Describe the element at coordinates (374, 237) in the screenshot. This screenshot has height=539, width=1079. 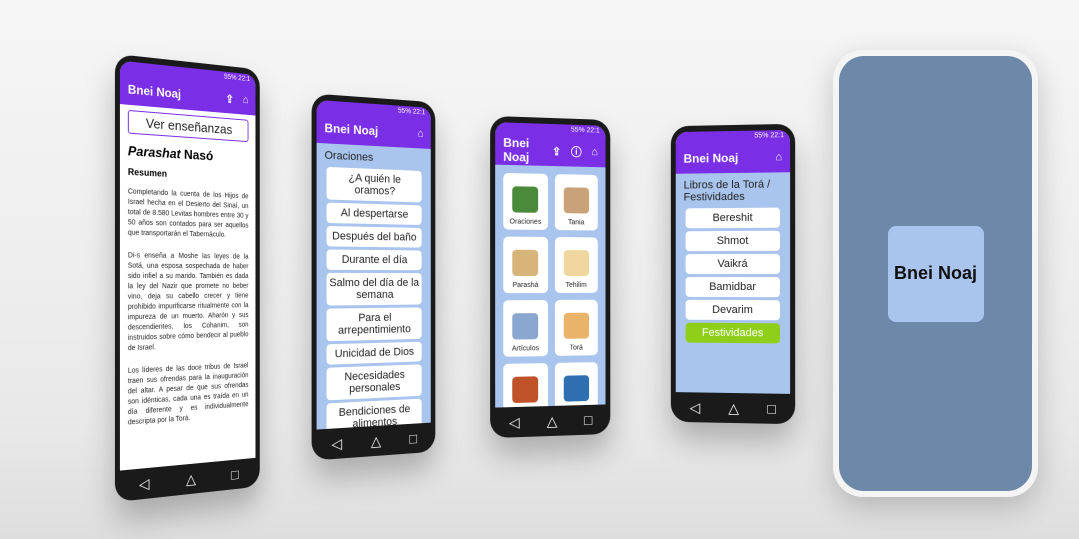
I see `oracion-item: Después del baño` at that location.